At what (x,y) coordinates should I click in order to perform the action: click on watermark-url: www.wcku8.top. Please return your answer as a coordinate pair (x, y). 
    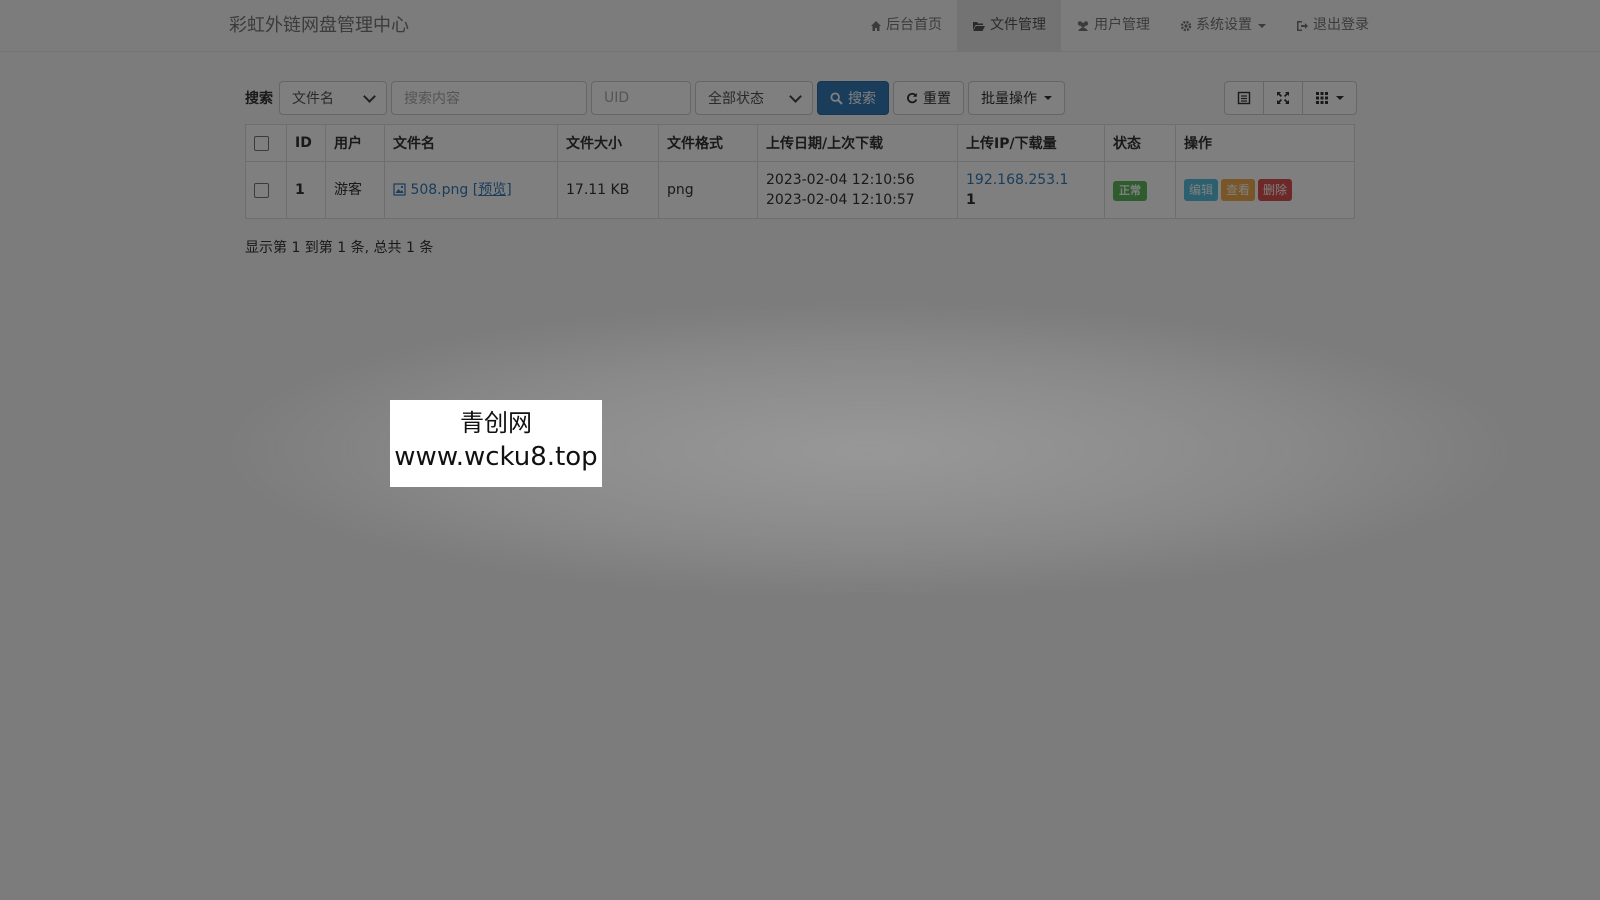
    Looking at the image, I should click on (496, 457).